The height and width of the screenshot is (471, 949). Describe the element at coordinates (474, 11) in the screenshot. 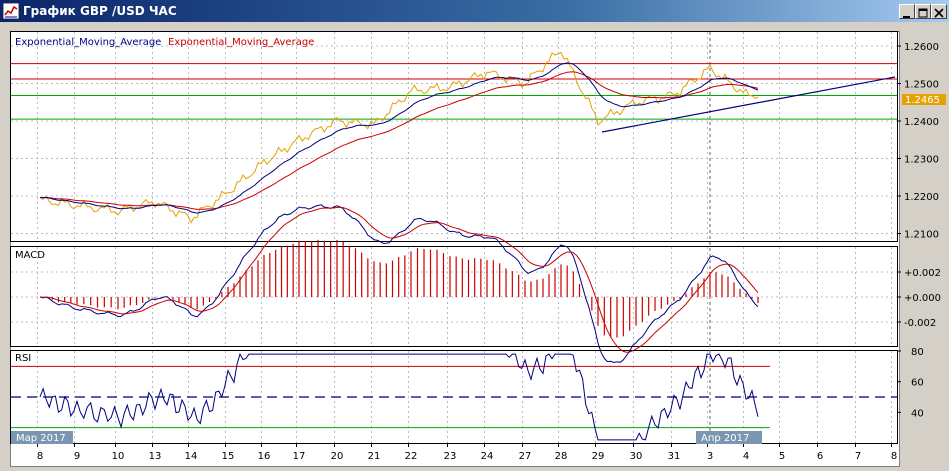

I see `title-bar: График GBP /USD ЧАС` at that location.